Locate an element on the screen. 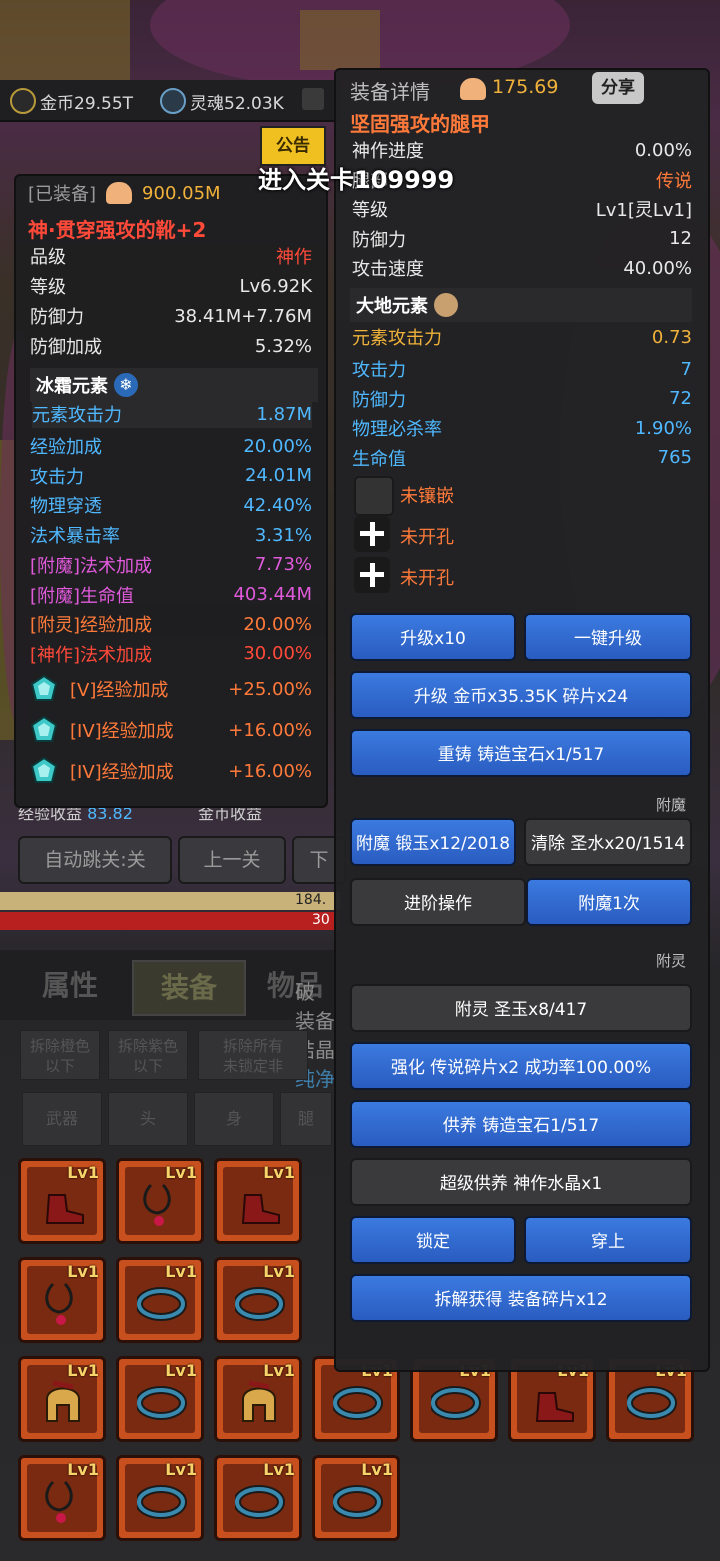 The height and width of the screenshot is (1561, 720). stat-row: 攻击力 24.01M is located at coordinates (171, 476).